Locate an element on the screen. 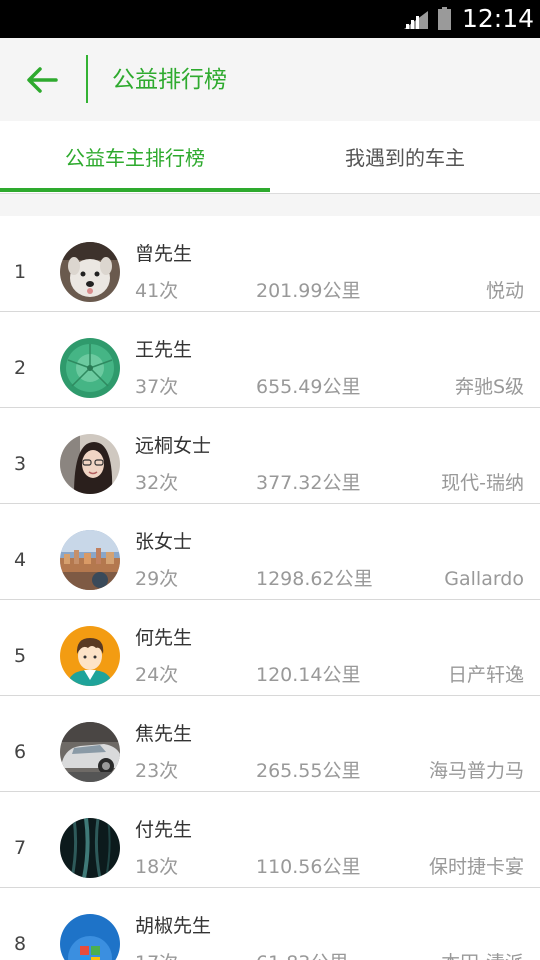  app-bar: 公益排行榜 is located at coordinates (270, 79).